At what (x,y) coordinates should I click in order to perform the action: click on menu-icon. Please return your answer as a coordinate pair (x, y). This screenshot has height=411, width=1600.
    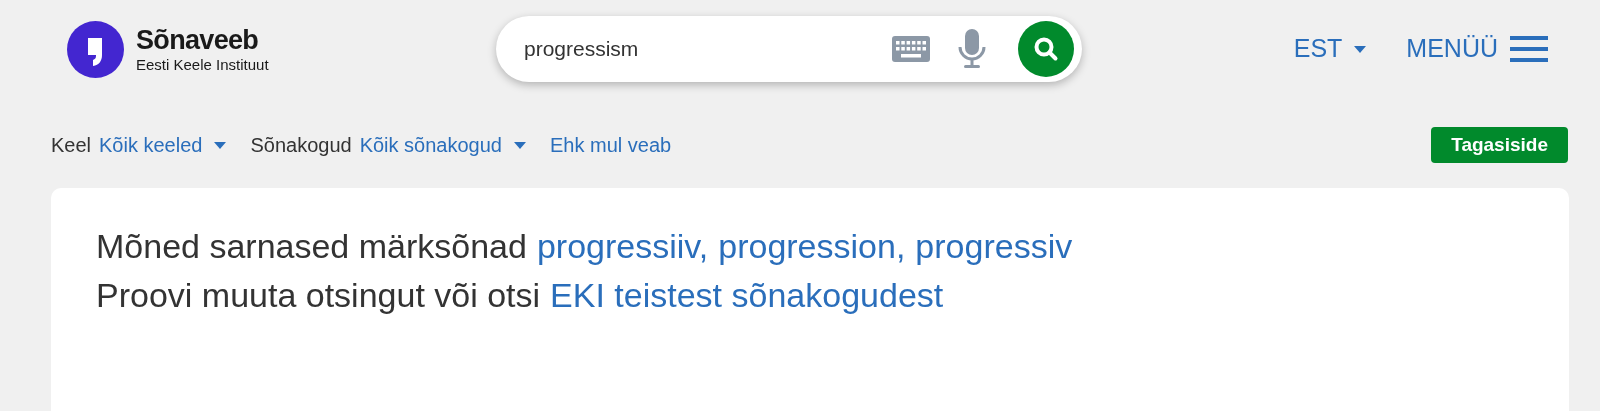
    Looking at the image, I should click on (1529, 49).